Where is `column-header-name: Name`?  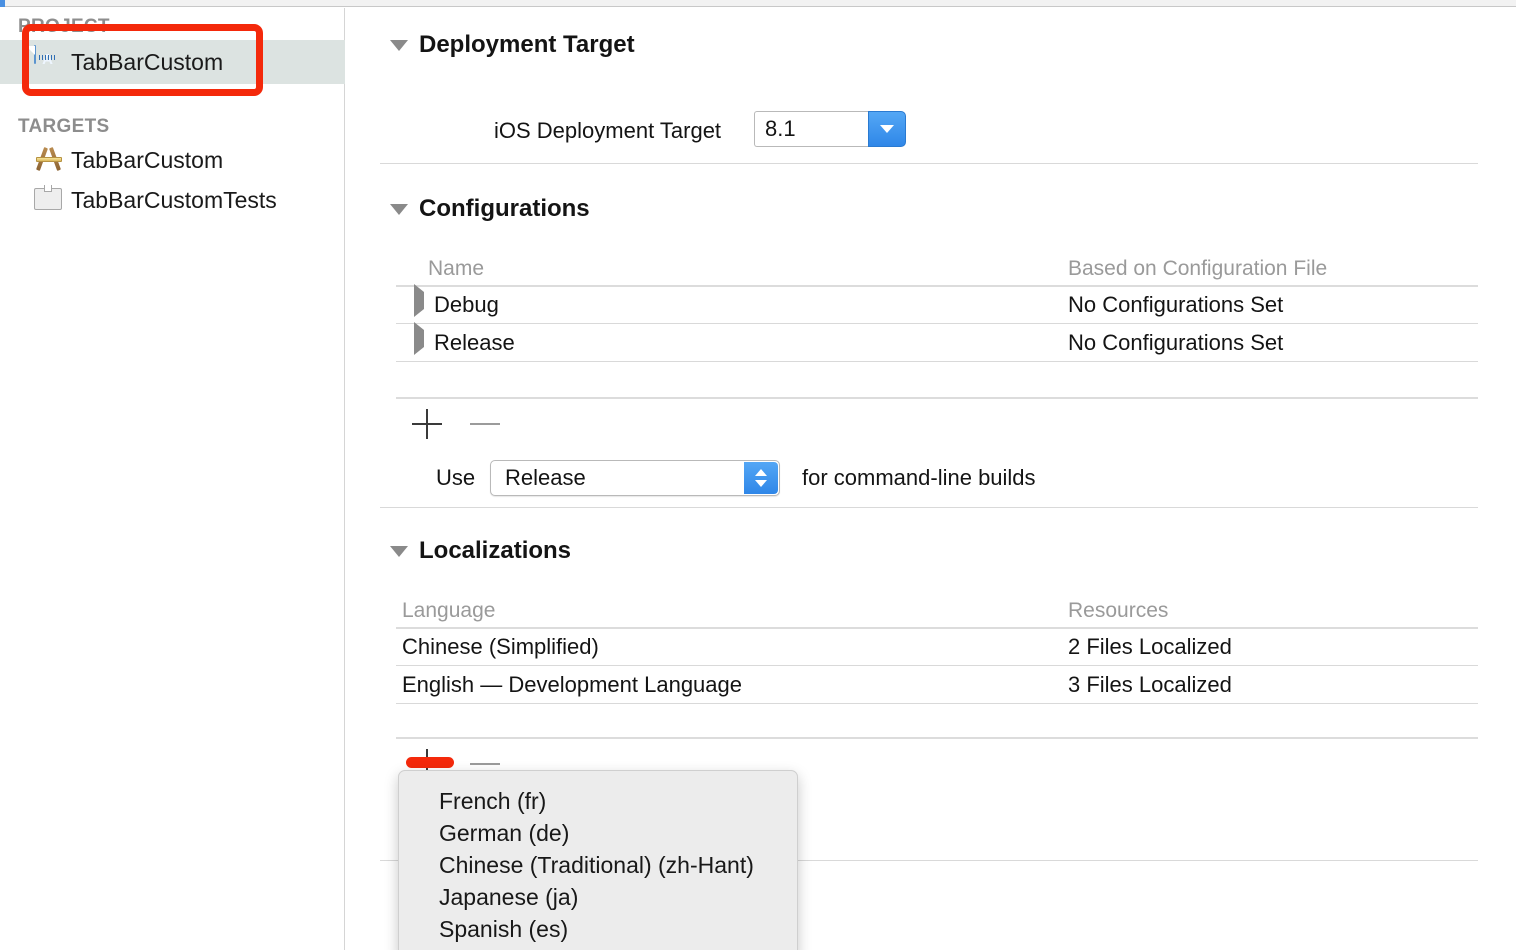
column-header-name: Name is located at coordinates (456, 268).